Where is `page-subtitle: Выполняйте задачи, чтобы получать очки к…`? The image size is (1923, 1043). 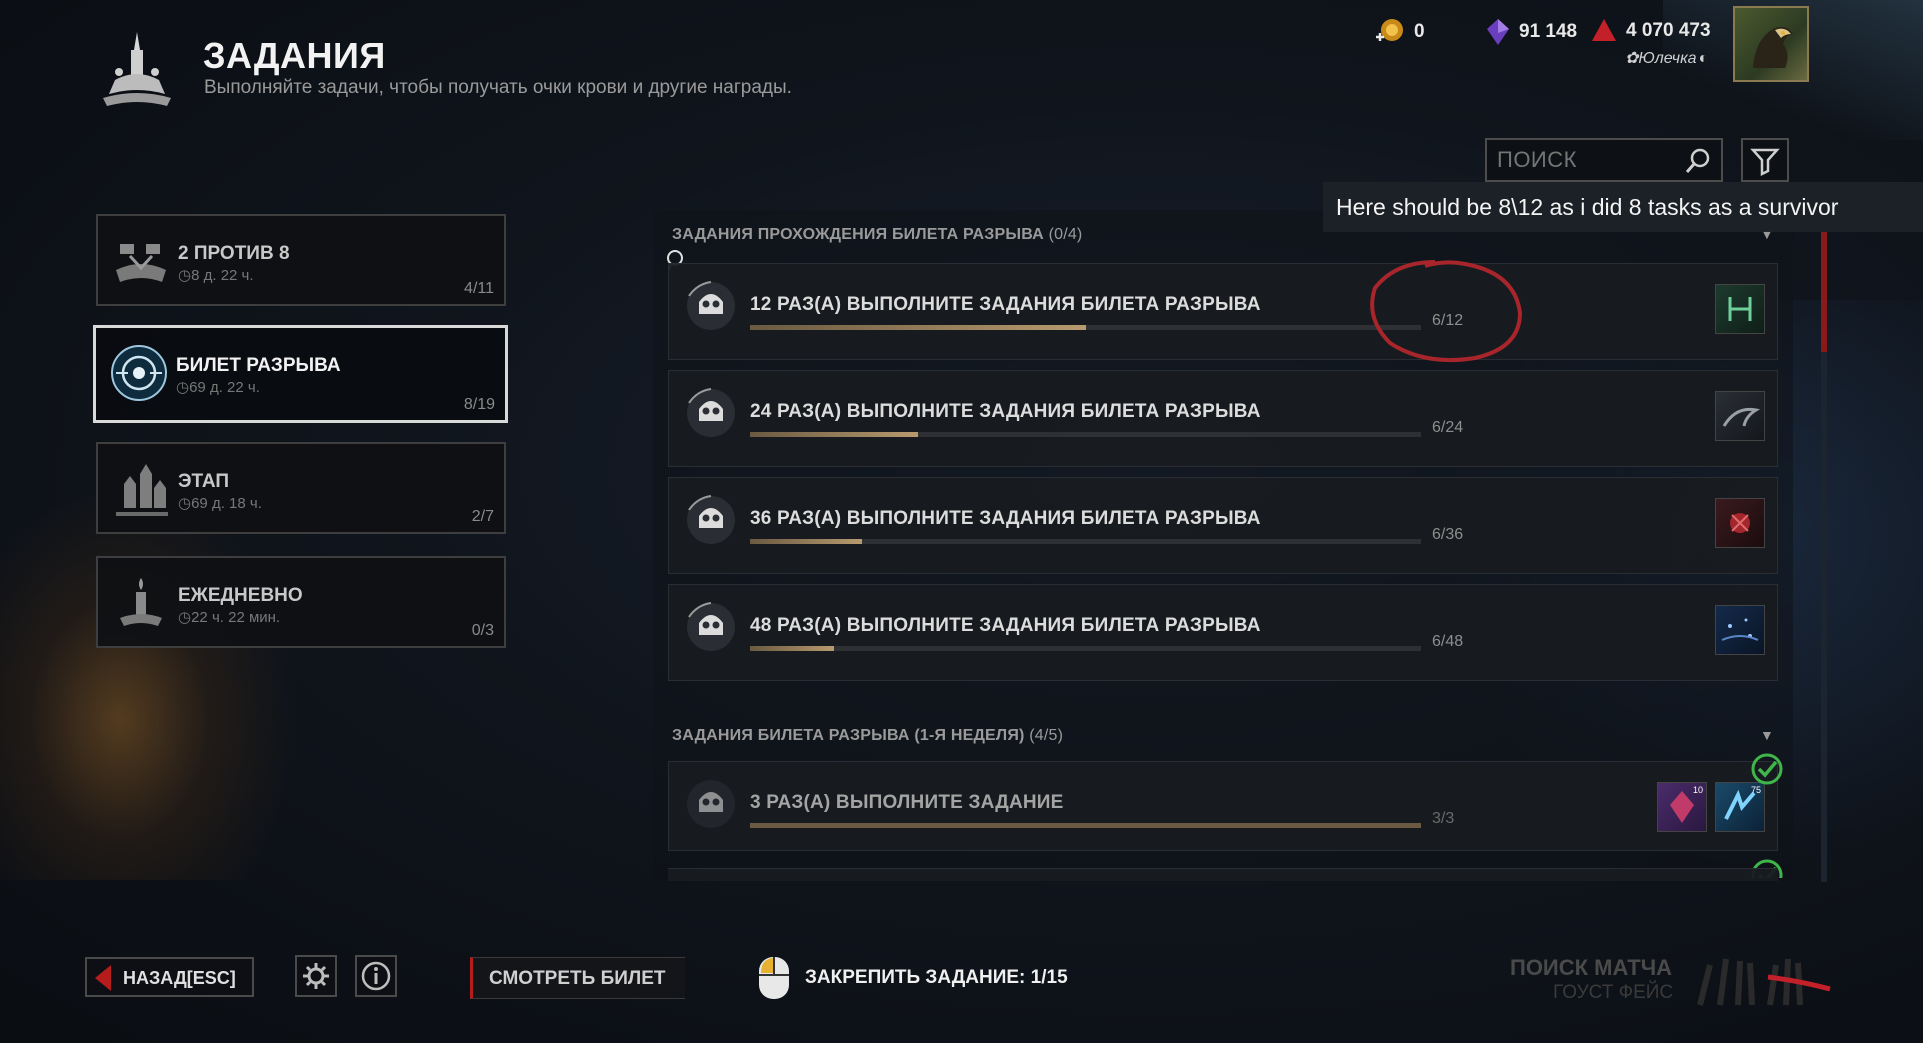
page-subtitle: Выполняйте задачи, чтобы получать очки к… is located at coordinates (498, 87).